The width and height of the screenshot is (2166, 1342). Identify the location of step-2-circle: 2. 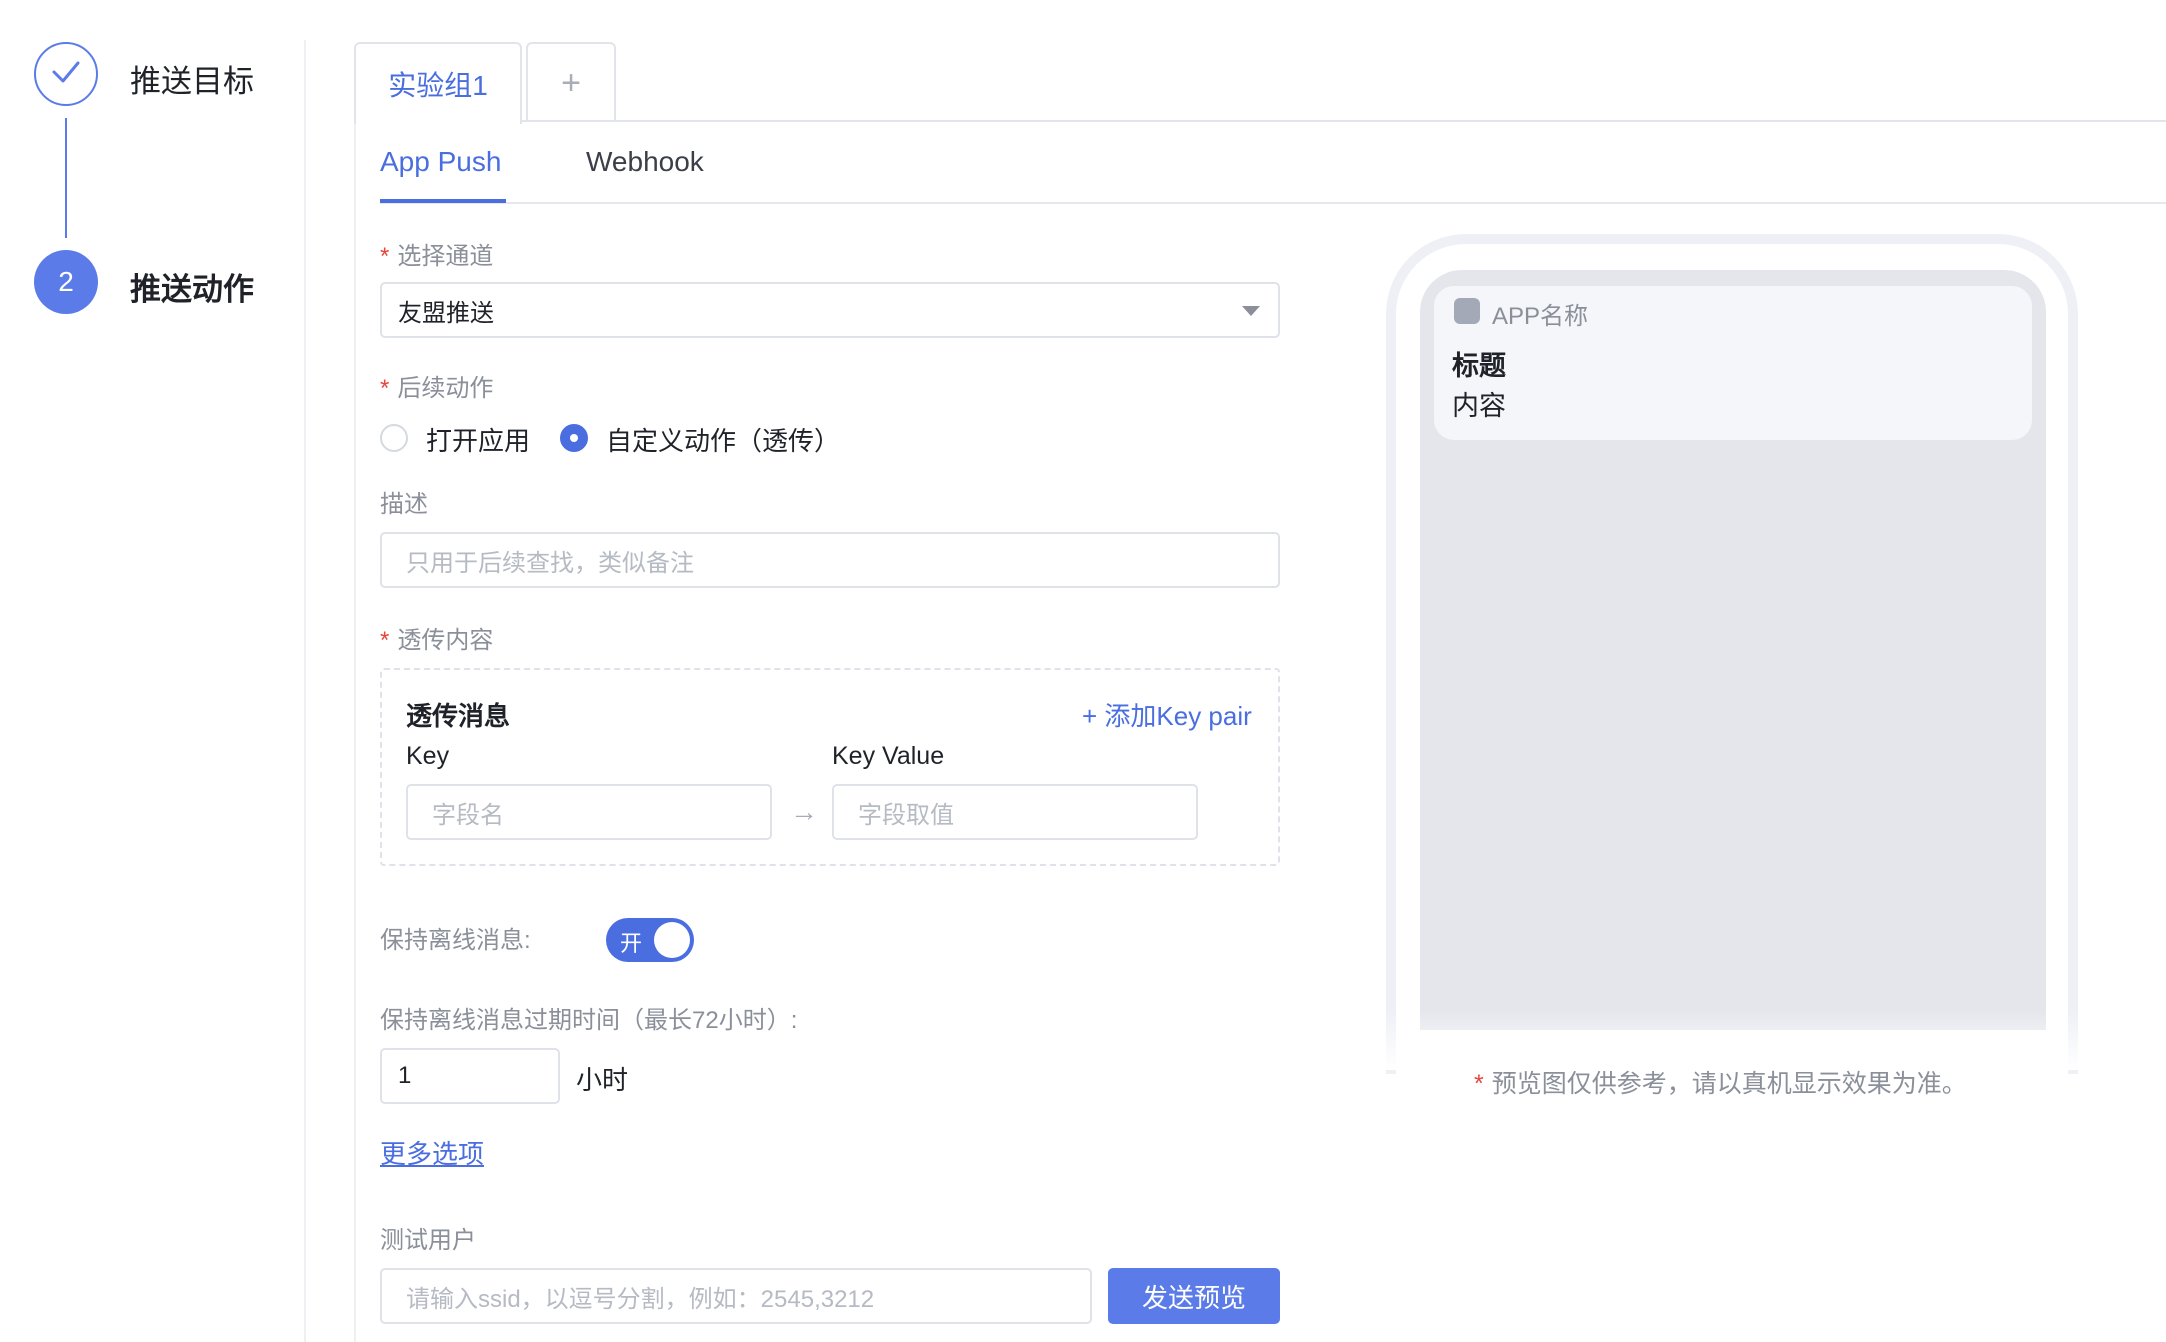
(66, 282).